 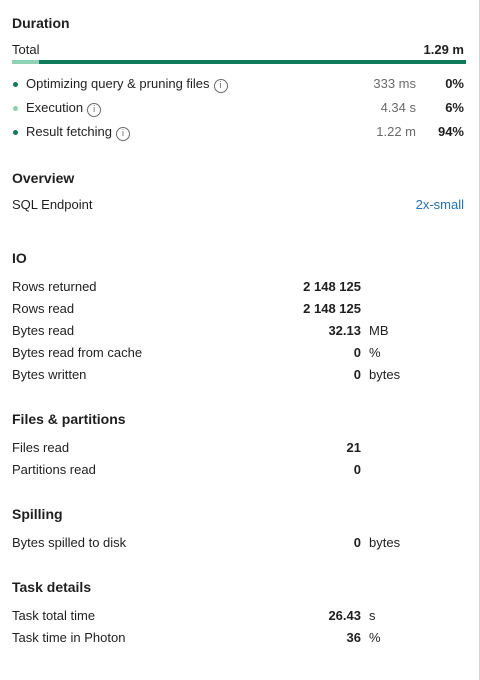 I want to click on overview-heading: Overview, so click(x=43, y=178).